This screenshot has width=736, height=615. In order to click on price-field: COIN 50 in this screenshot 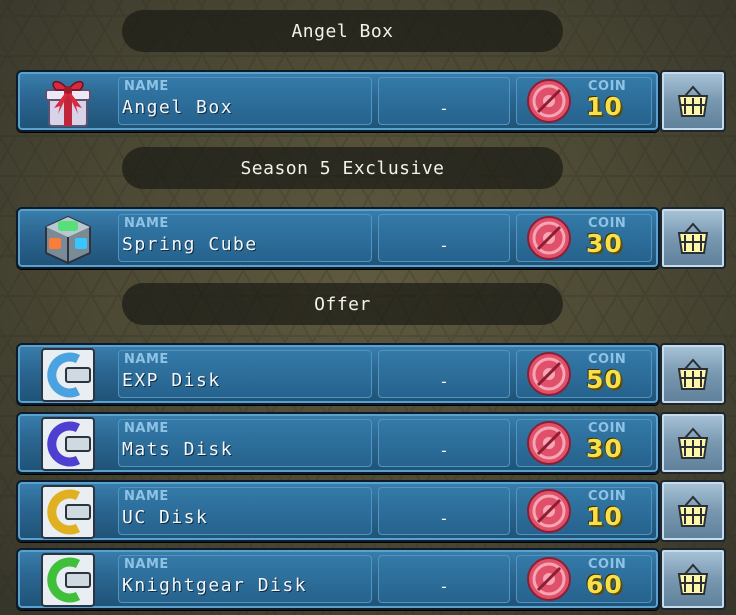, I will do `click(584, 374)`.